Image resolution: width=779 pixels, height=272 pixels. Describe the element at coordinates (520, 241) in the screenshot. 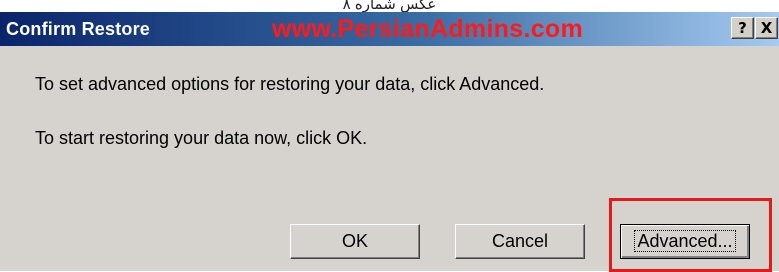

I see `cancel-button: Cancel` at that location.